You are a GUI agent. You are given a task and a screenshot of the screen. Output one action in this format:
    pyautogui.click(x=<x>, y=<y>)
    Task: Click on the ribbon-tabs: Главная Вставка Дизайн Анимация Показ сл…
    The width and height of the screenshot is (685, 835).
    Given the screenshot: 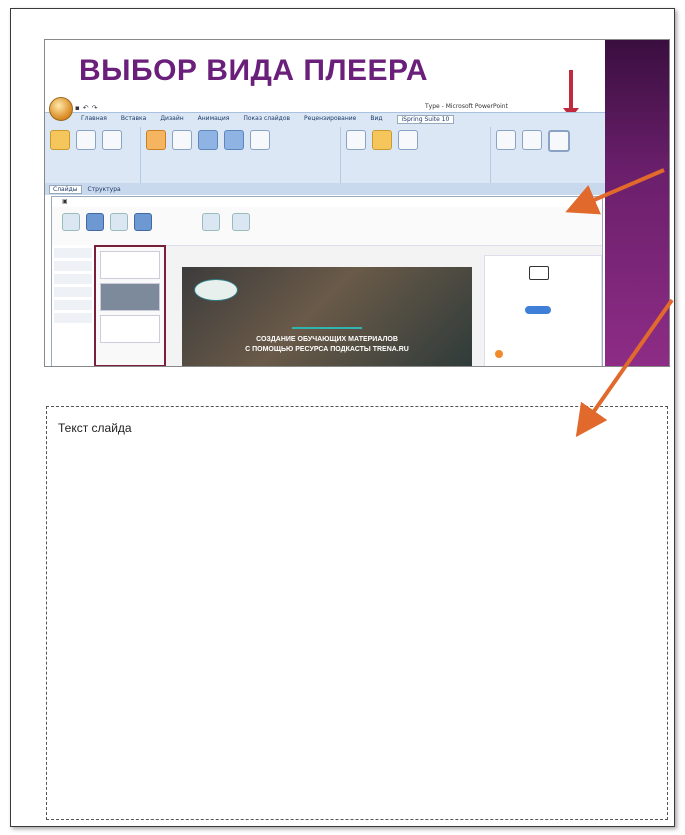 What is the action you would take?
    pyautogui.click(x=268, y=119)
    